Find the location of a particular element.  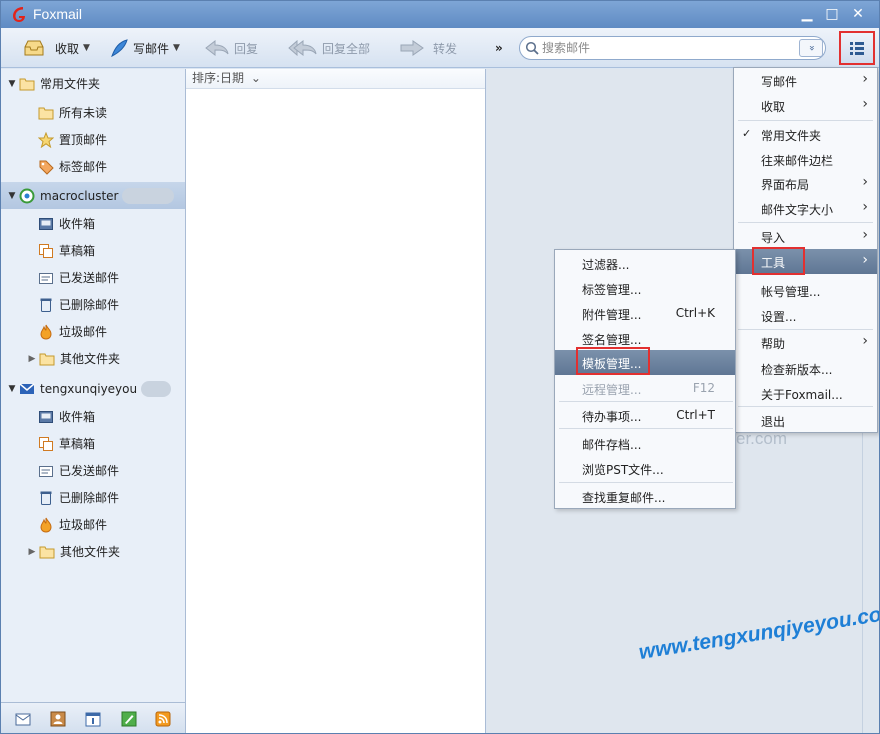

account-tengxunqiyeyou: ▼ tengxunqiyeyou is located at coordinates (93, 388).